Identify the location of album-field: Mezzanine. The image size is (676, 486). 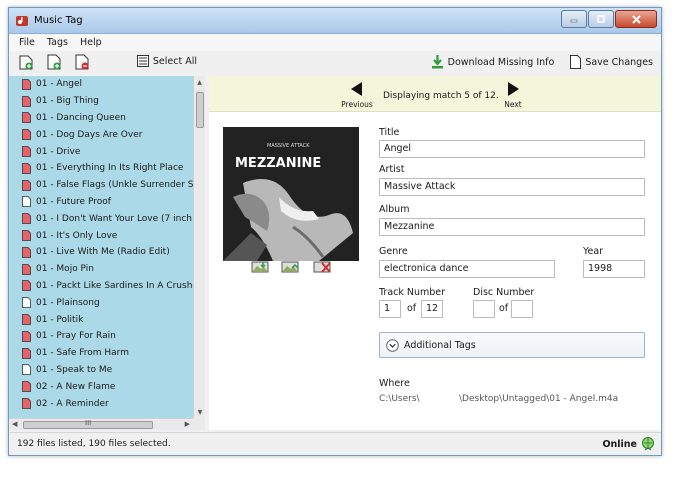
(512, 227).